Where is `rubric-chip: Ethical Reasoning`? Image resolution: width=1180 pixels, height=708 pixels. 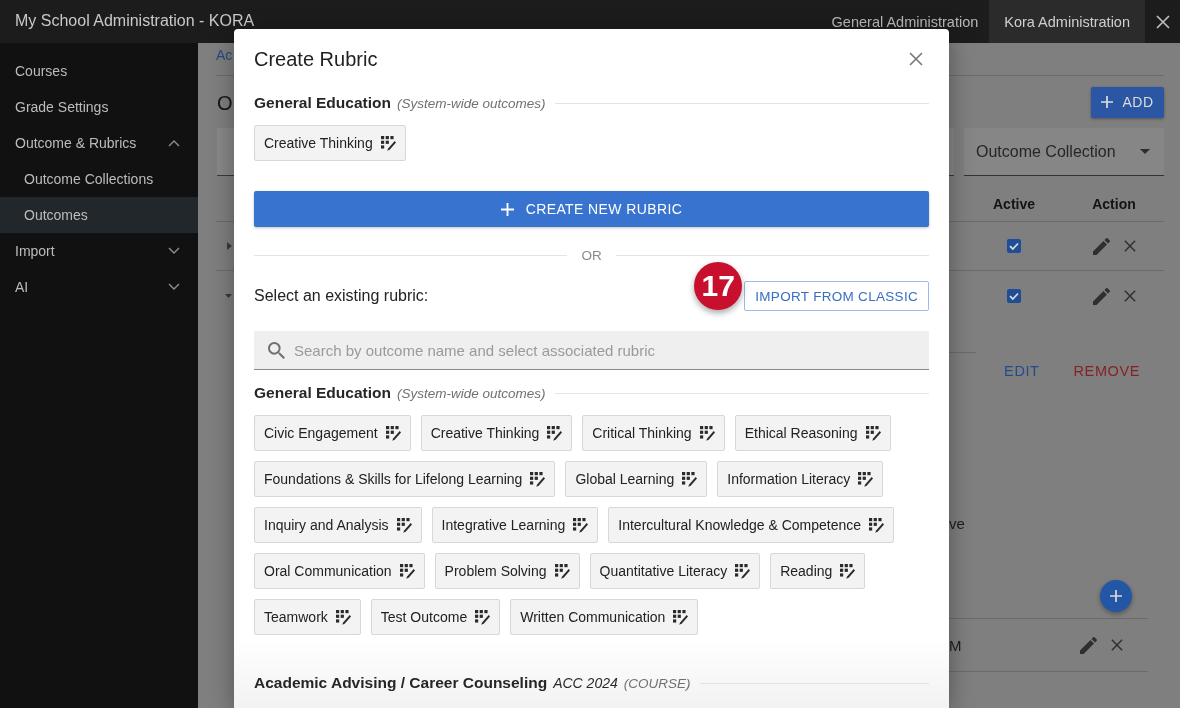
rubric-chip: Ethical Reasoning is located at coordinates (812, 433).